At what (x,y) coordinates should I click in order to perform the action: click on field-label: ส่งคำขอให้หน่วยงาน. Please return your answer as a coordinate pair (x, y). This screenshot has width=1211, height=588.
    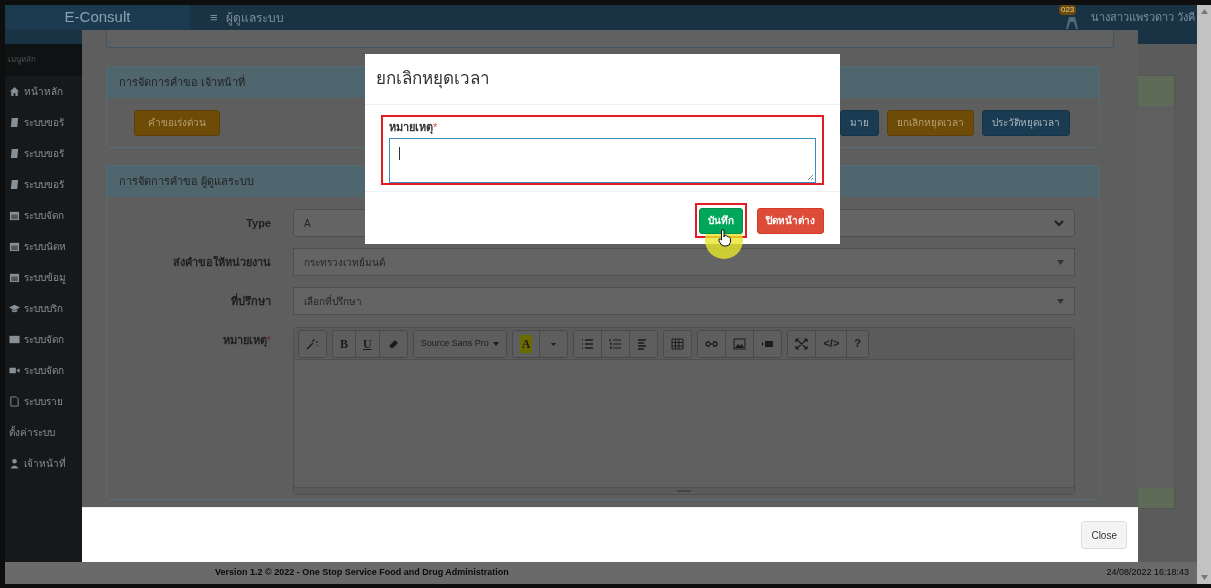
    Looking at the image, I should click on (222, 262).